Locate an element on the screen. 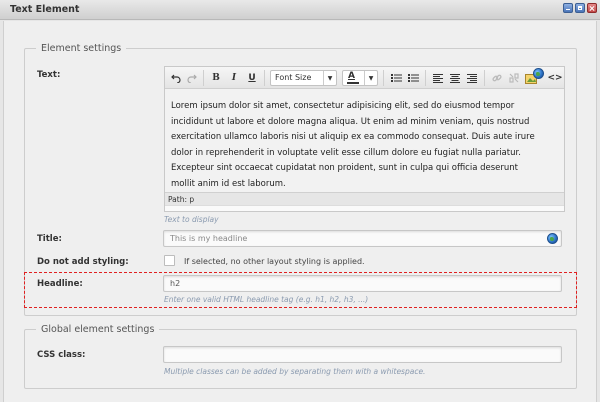 The image size is (600, 402). editor-toolbar: B I U Font Size ▼ A ▼ <> is located at coordinates (364, 78).